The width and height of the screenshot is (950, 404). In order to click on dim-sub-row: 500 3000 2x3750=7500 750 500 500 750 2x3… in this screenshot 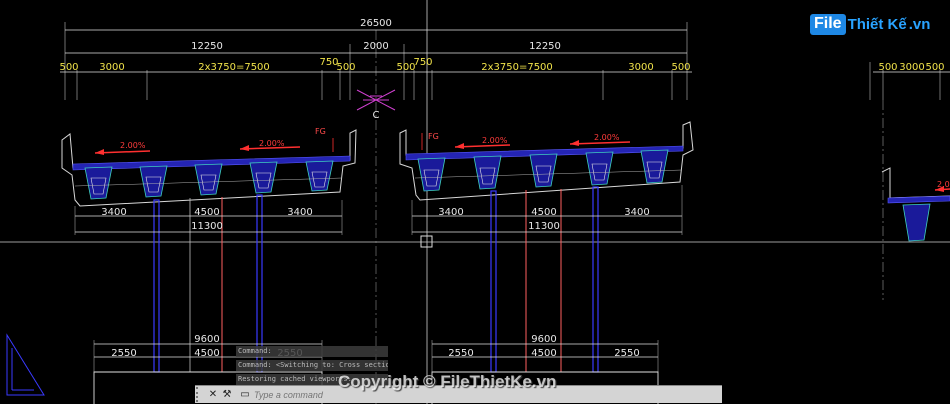, I will do `click(504, 65)`.